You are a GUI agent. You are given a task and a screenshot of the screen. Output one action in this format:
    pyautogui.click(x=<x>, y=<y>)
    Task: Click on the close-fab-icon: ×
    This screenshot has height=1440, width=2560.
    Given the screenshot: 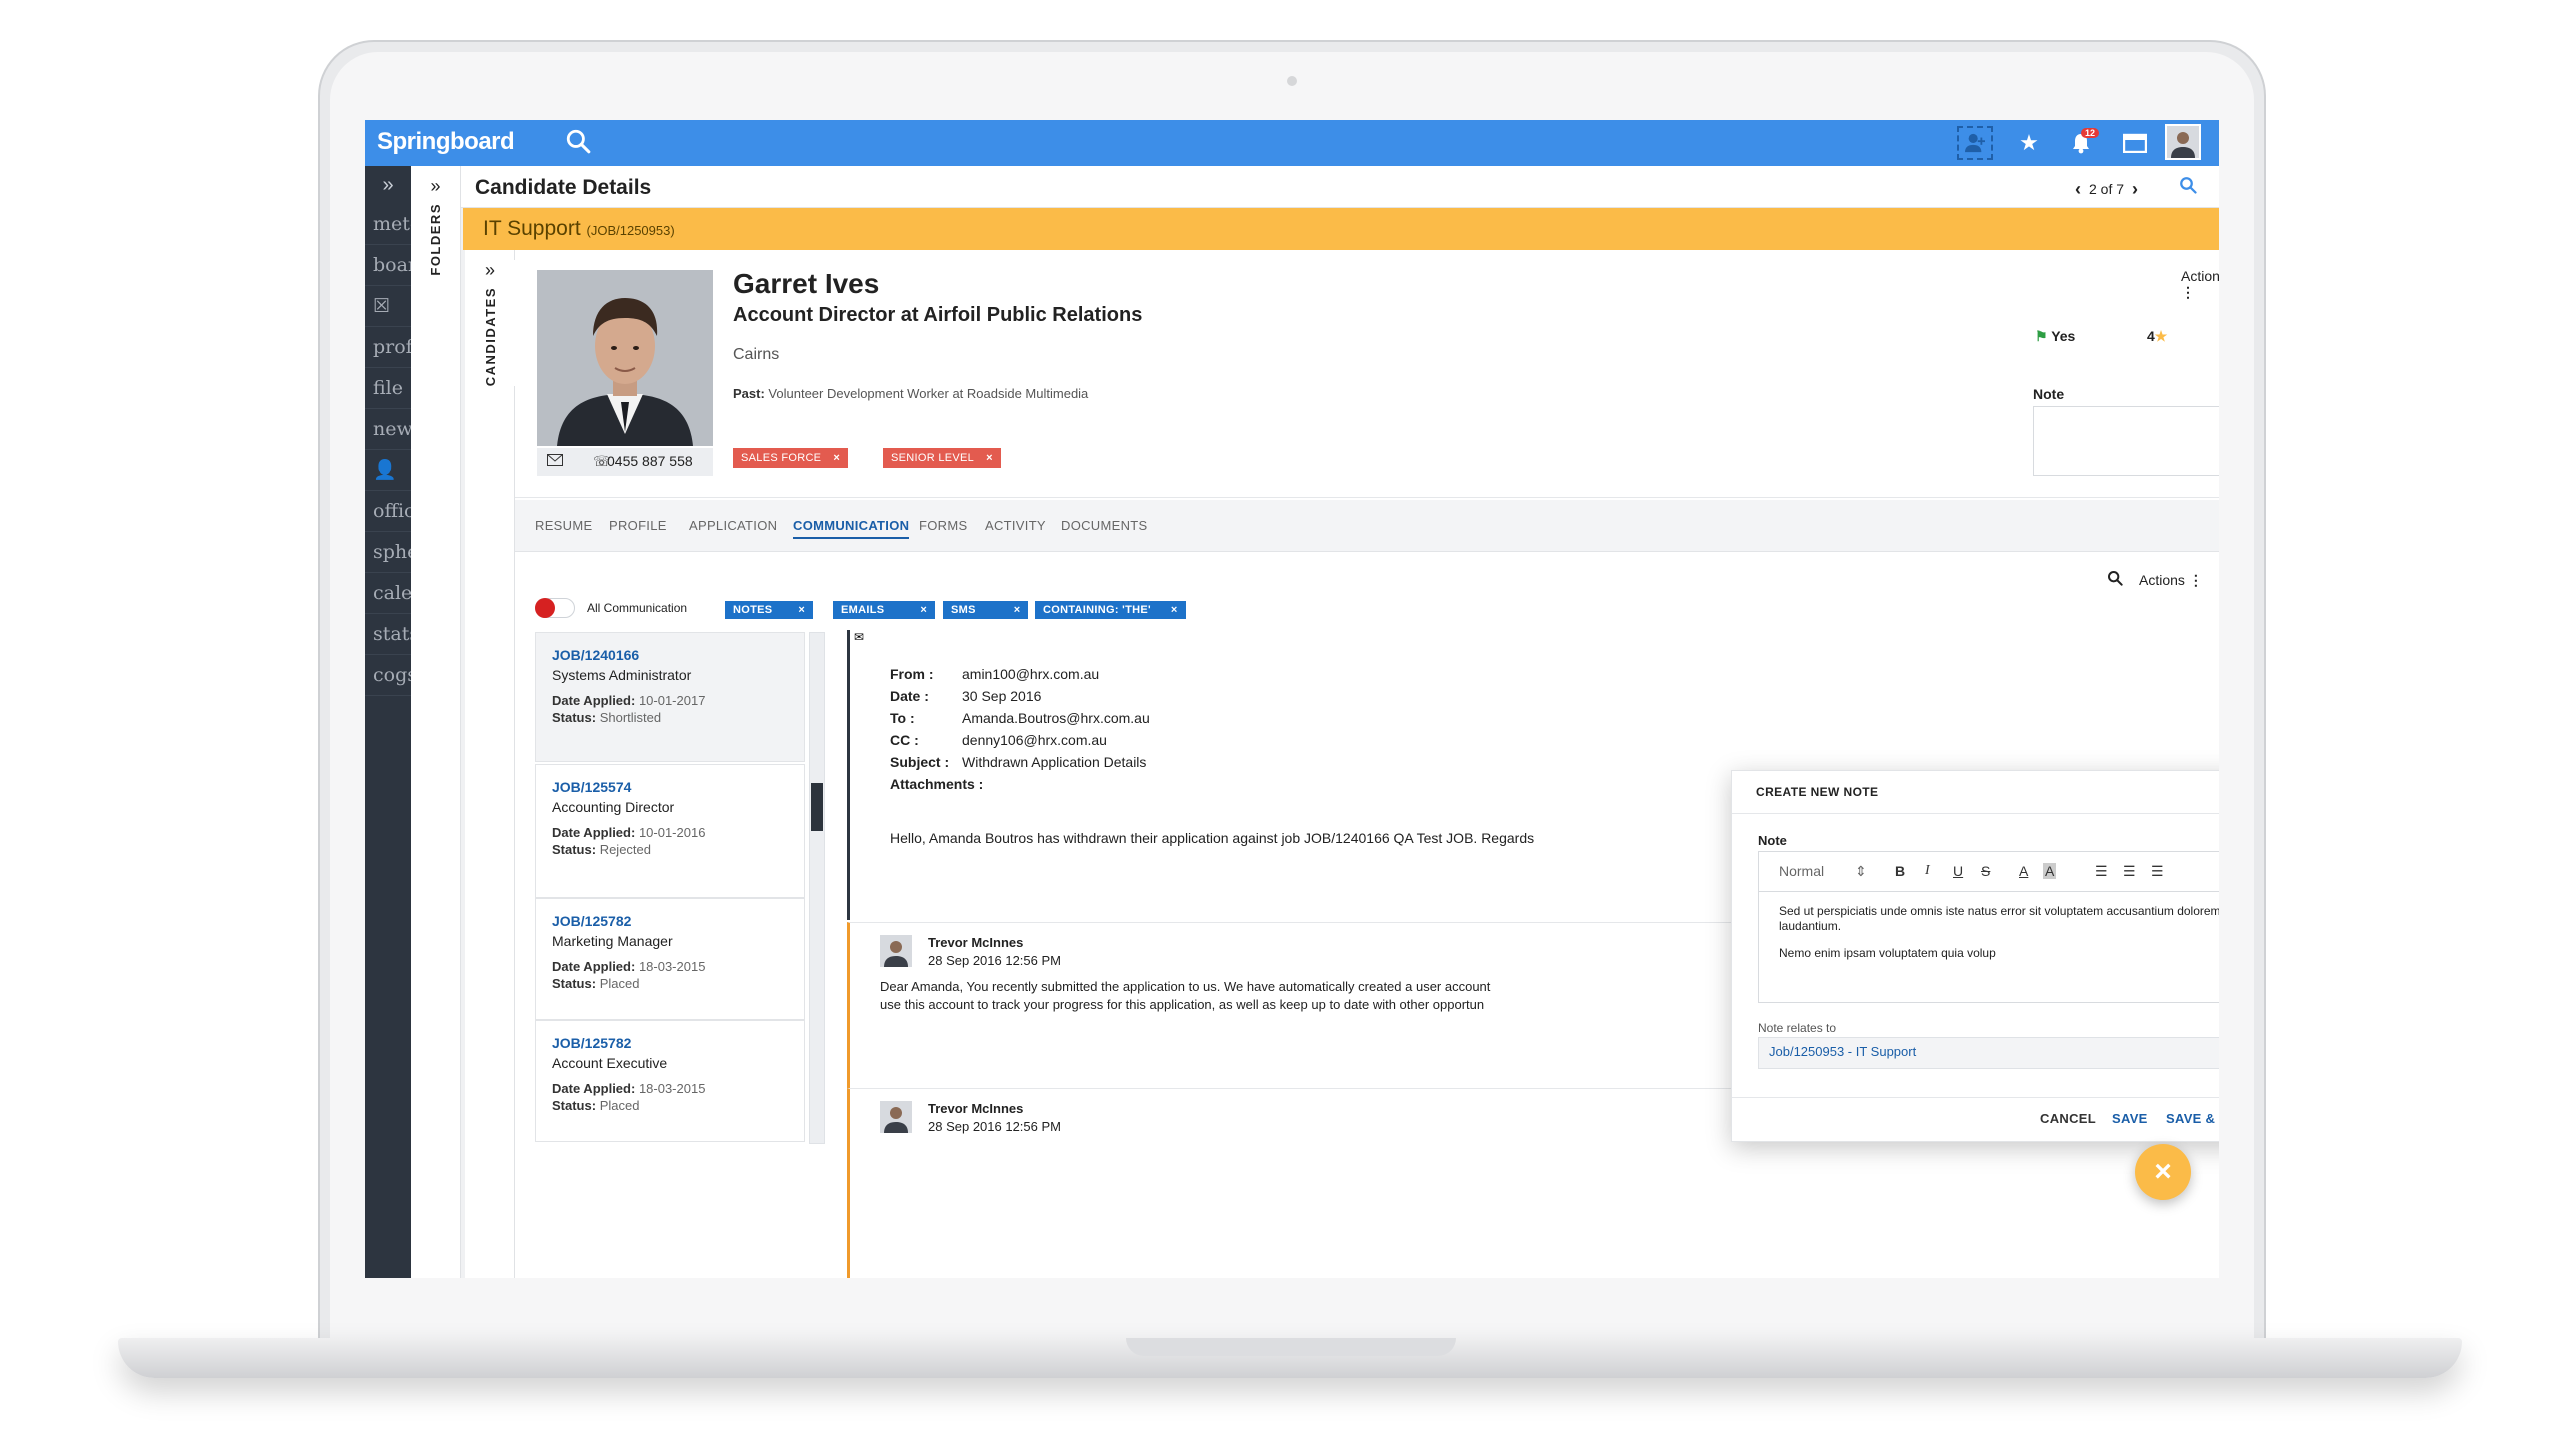 What is the action you would take?
    pyautogui.click(x=2163, y=1172)
    